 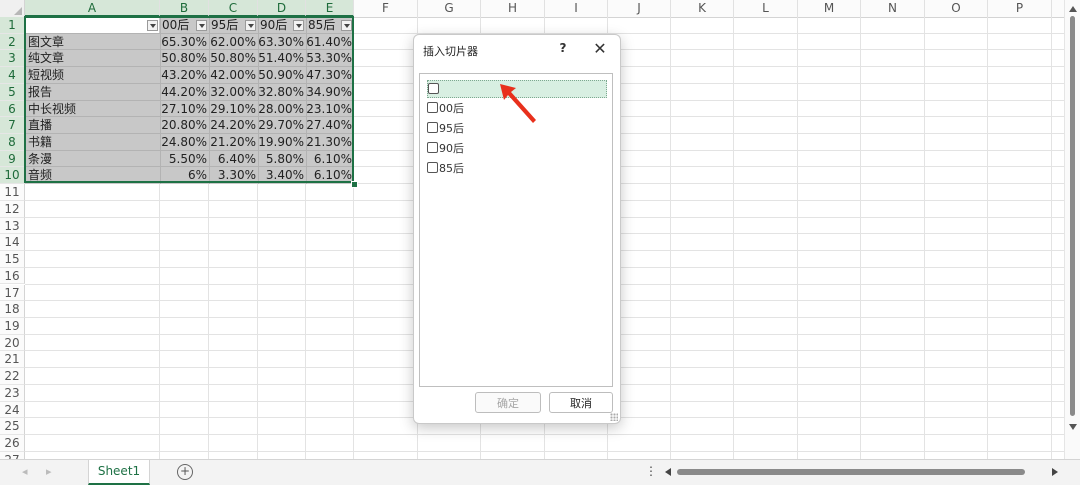 What do you see at coordinates (93, 125) in the screenshot?
I see `row-label-cell: 直播` at bounding box center [93, 125].